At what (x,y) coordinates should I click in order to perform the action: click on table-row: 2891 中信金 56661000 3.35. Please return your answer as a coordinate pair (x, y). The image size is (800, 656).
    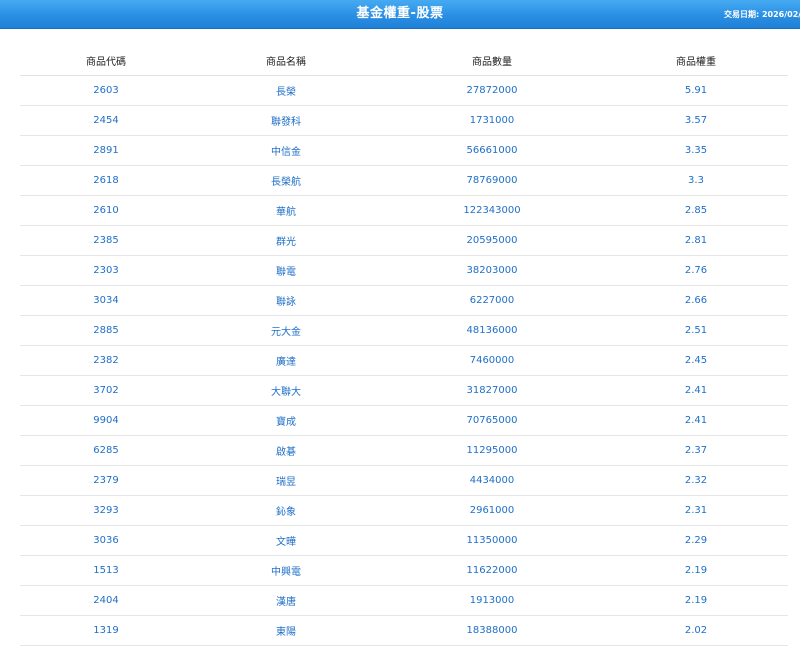
    Looking at the image, I should click on (404, 150).